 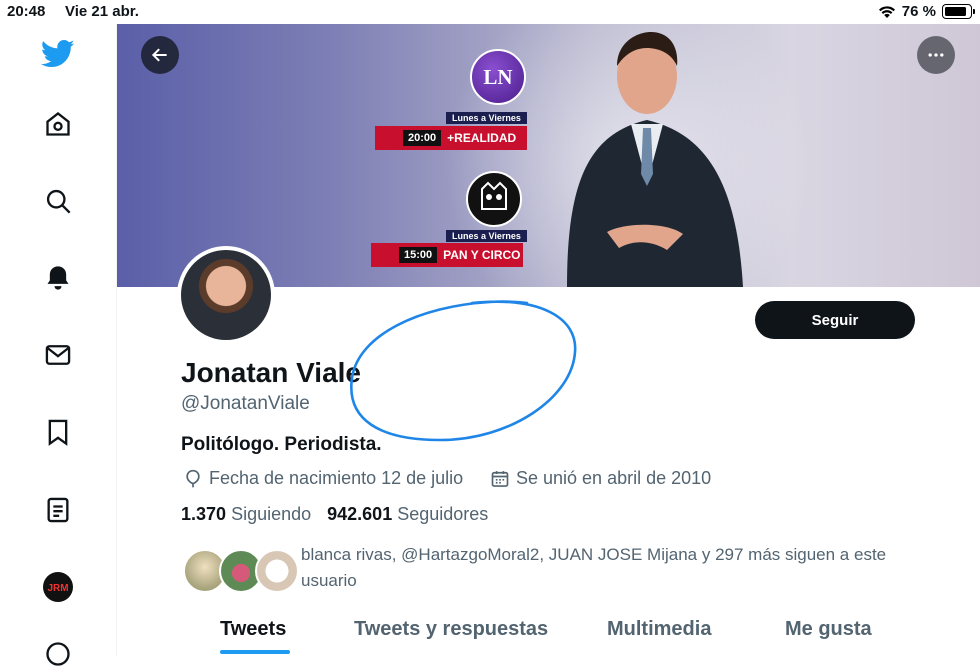 I want to click on svg-text: JRM, so click(x=57, y=588).